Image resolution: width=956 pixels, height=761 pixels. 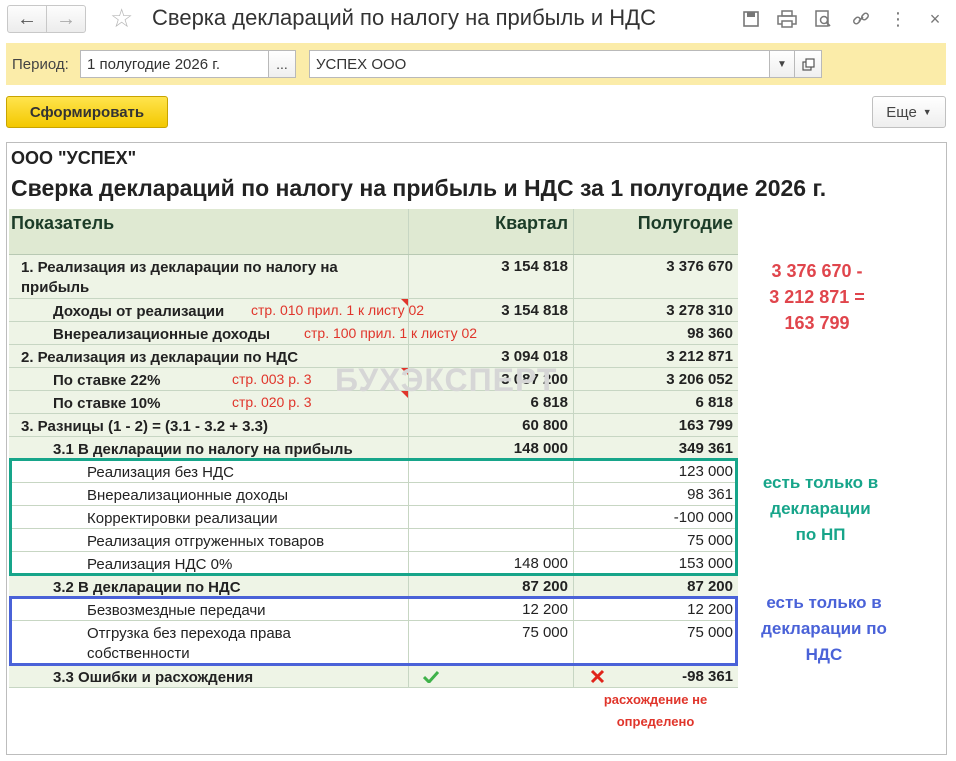 What do you see at coordinates (861, 19) in the screenshot?
I see `link-icon` at bounding box center [861, 19].